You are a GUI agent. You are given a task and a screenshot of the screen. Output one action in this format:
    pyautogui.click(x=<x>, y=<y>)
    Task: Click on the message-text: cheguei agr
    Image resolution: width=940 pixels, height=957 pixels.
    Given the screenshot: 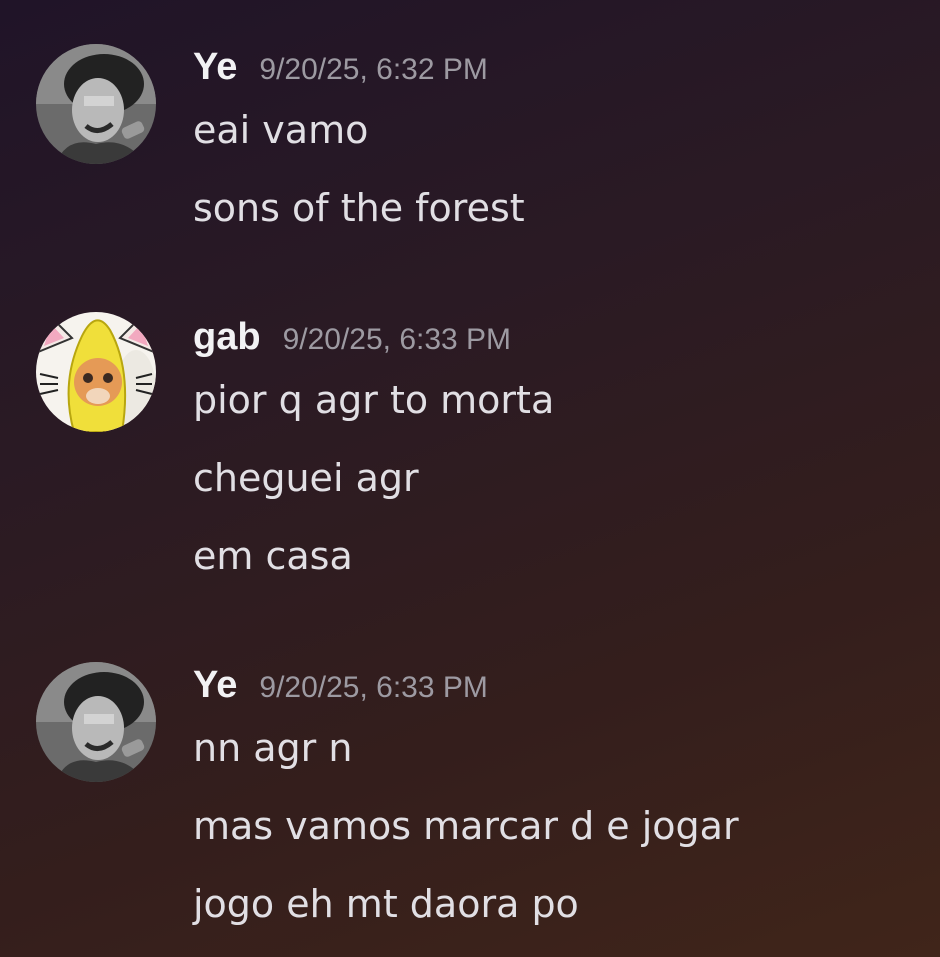 What is the action you would take?
    pyautogui.click(x=306, y=478)
    